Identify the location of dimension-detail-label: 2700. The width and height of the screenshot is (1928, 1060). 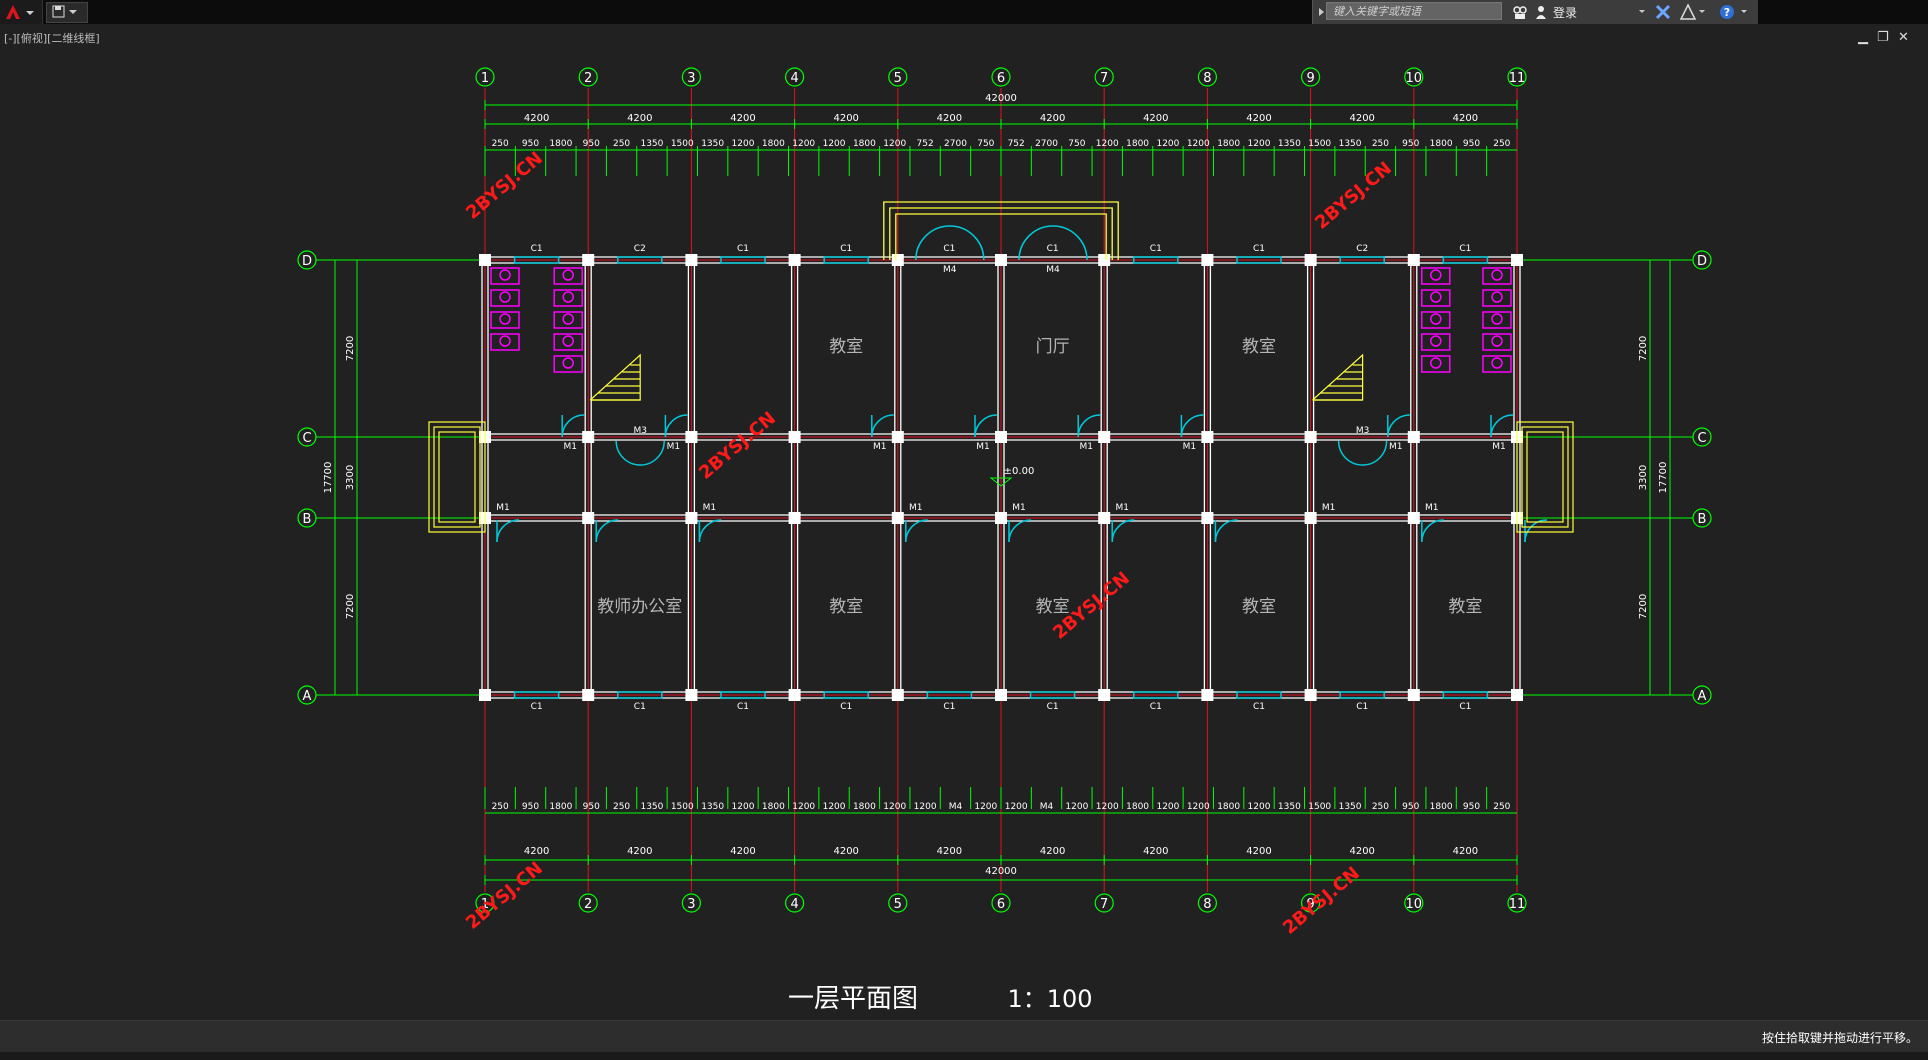
(1046, 144).